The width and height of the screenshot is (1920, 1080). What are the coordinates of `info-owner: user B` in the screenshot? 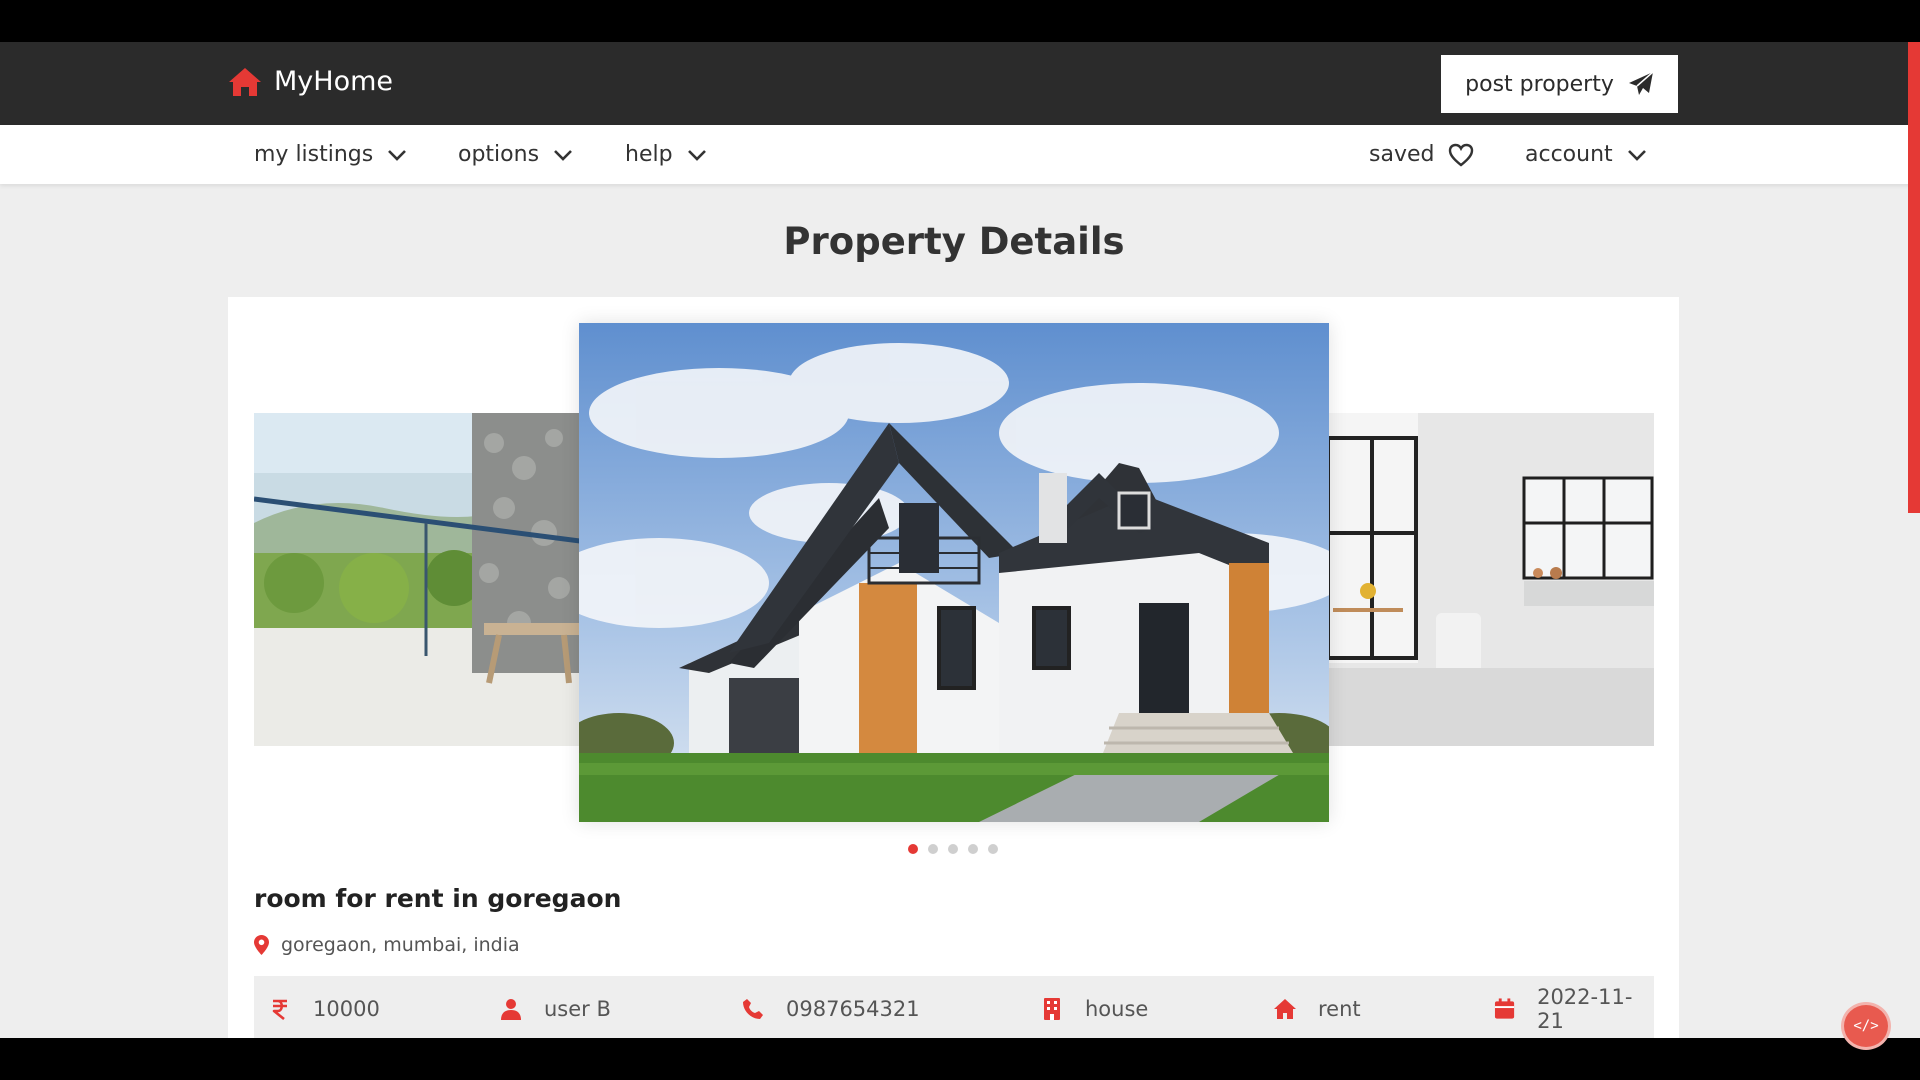 It's located at (555, 1007).